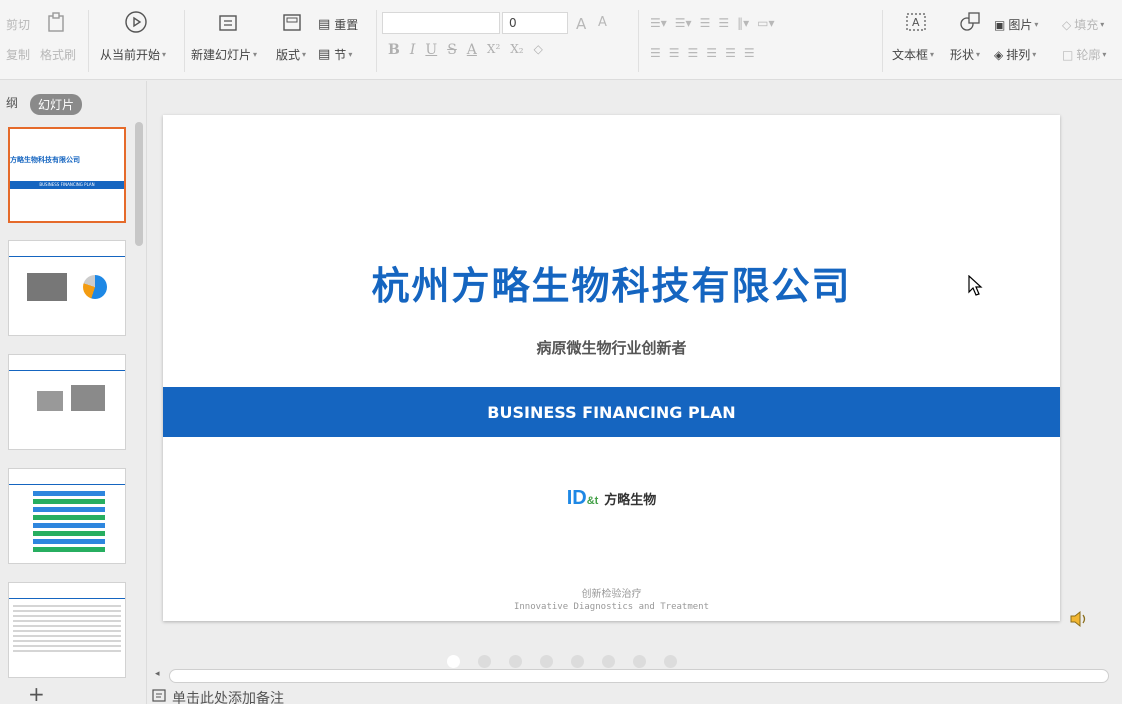 The height and width of the screenshot is (704, 1122). Describe the element at coordinates (639, 676) in the screenshot. I see `horizontal-scroll-thumb` at that location.